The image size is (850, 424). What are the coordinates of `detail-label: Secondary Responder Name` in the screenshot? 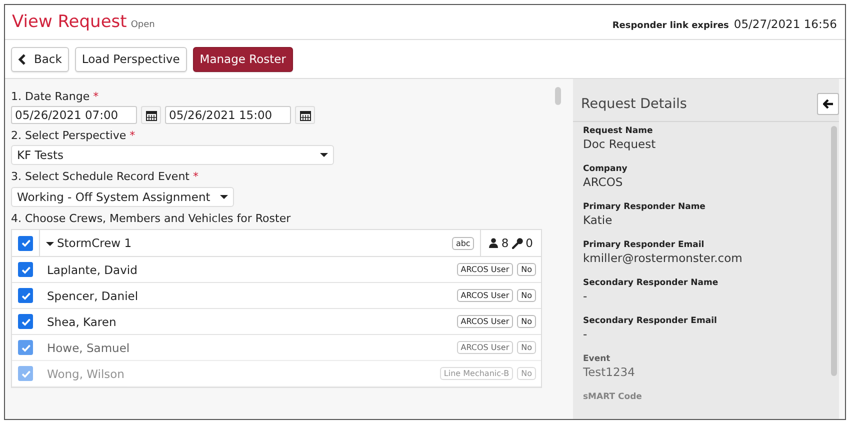 It's located at (651, 283).